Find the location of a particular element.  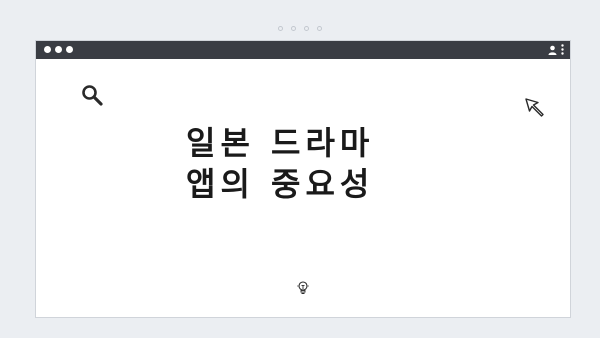

search-icon is located at coordinates (92, 95).